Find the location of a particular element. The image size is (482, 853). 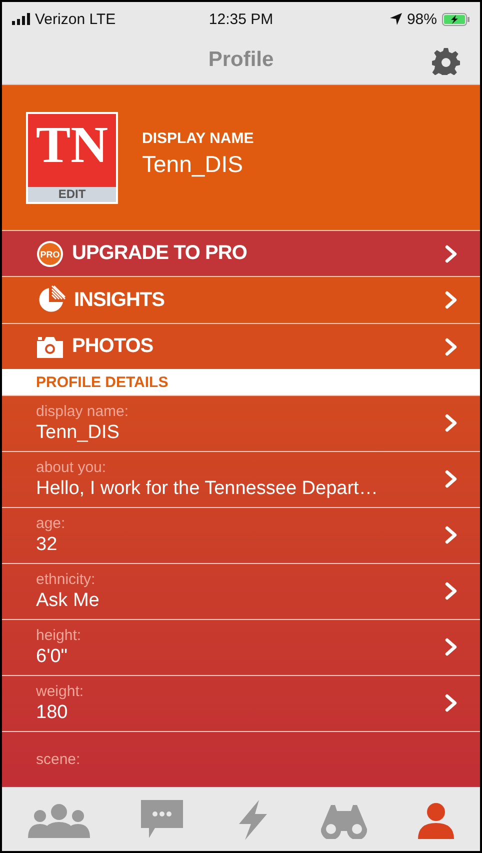

display-name: Tenn_DIS is located at coordinates (193, 164).